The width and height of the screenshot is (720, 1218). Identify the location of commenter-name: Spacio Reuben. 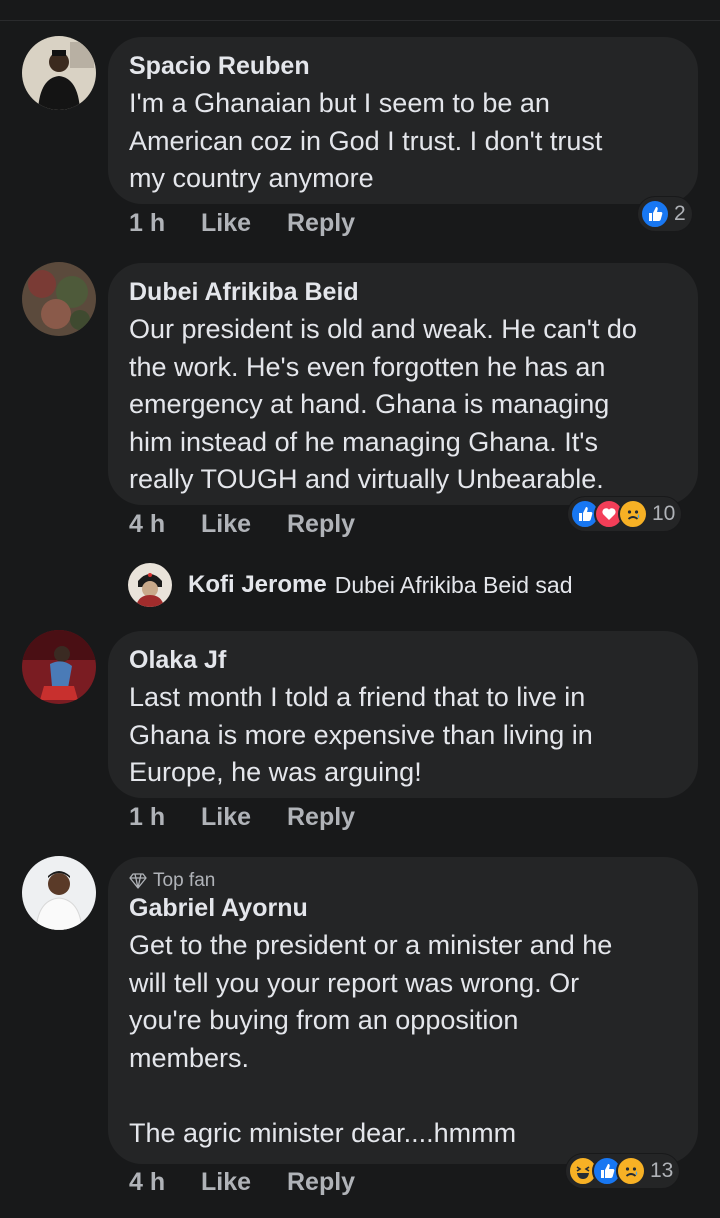
(402, 66).